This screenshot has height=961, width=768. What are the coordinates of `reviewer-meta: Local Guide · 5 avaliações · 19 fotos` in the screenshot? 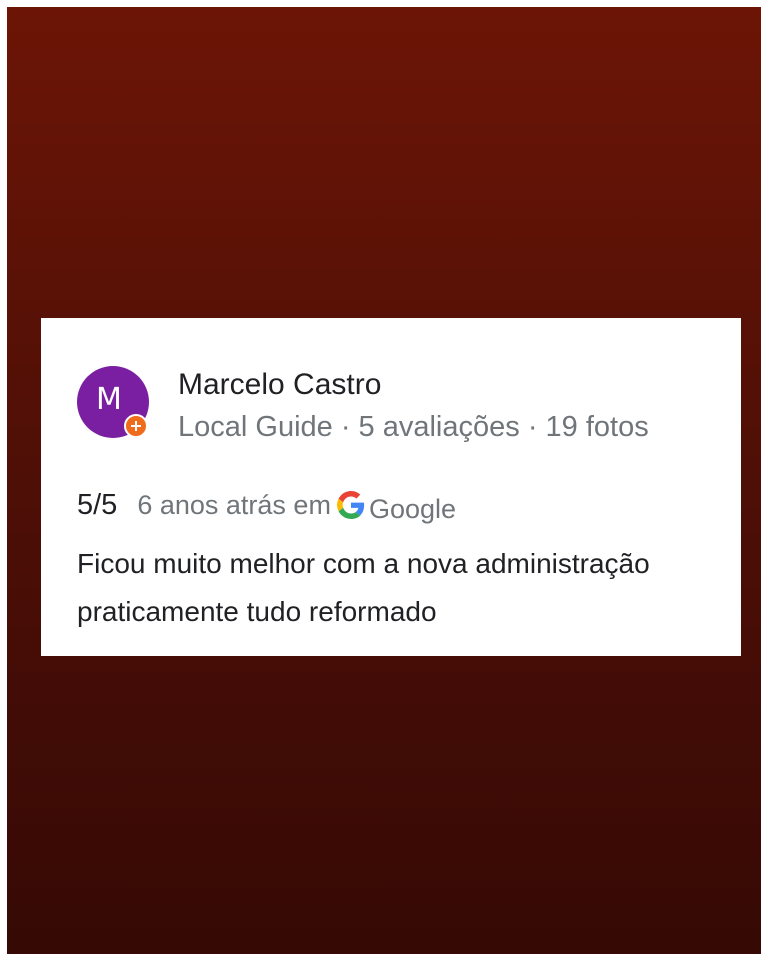 It's located at (413, 427).